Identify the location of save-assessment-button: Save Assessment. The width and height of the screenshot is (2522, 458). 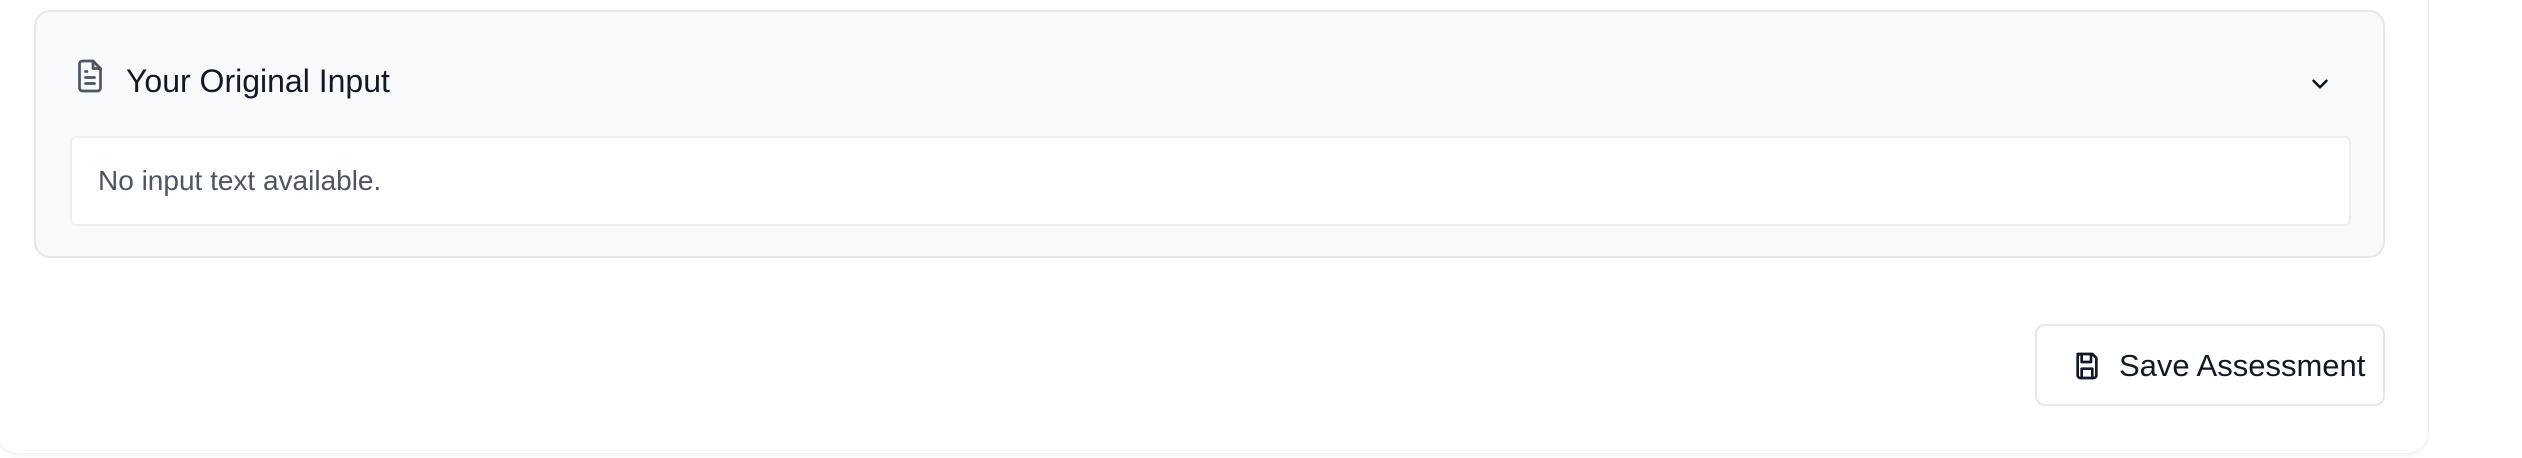
(2210, 365).